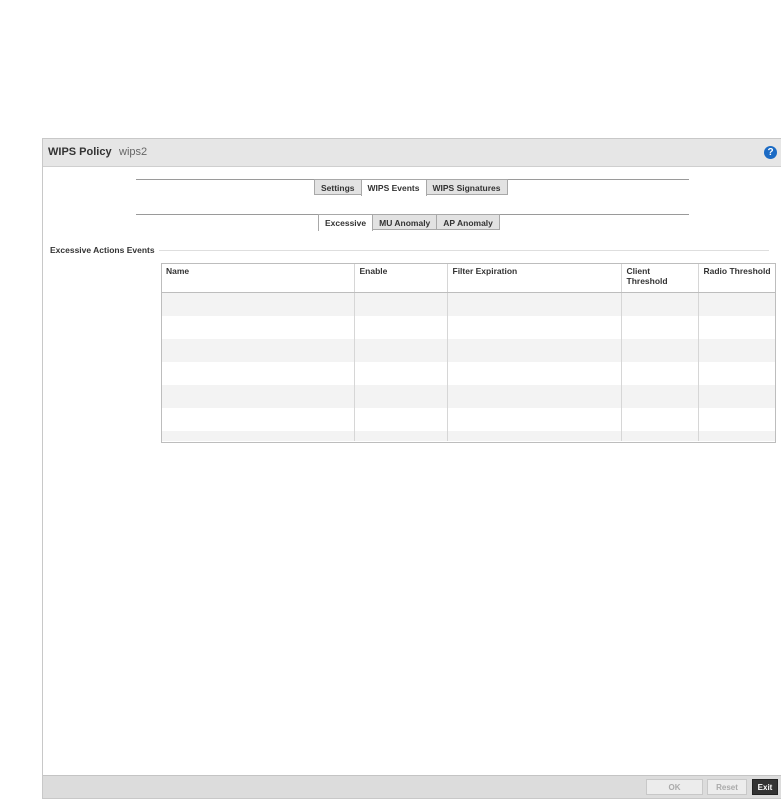 This screenshot has width=781, height=799. I want to click on col-enable-header: Enable, so click(400, 278).